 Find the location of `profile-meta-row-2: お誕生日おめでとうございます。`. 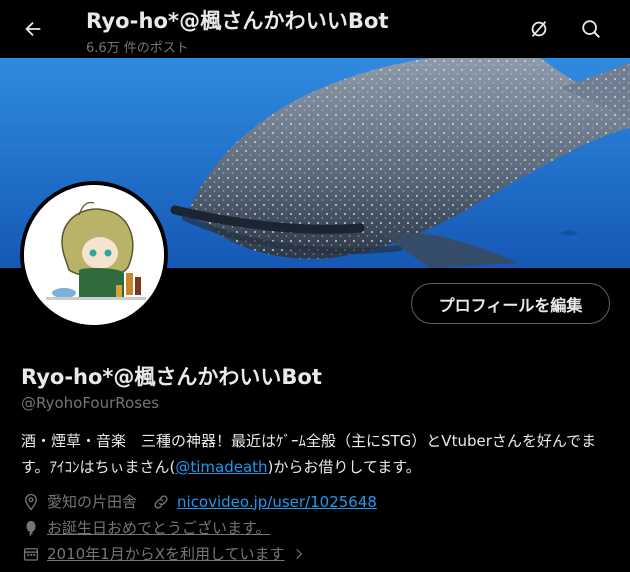

profile-meta-row-2: お誕生日おめでとうございます。 is located at coordinates (146, 527).